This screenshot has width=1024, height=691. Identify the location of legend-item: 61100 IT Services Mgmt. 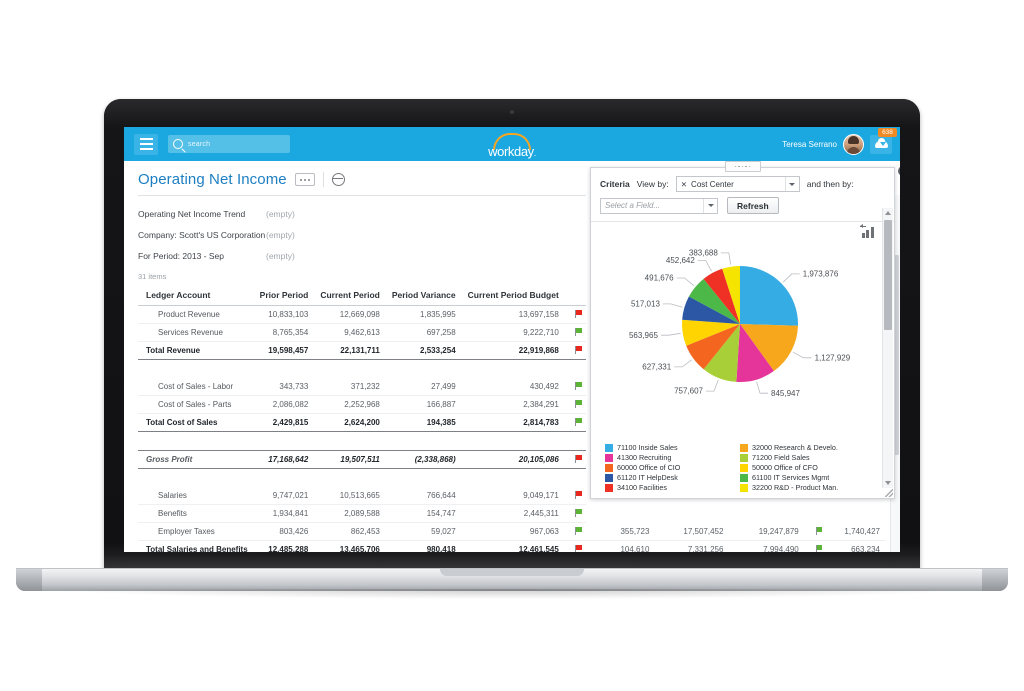
(803, 477).